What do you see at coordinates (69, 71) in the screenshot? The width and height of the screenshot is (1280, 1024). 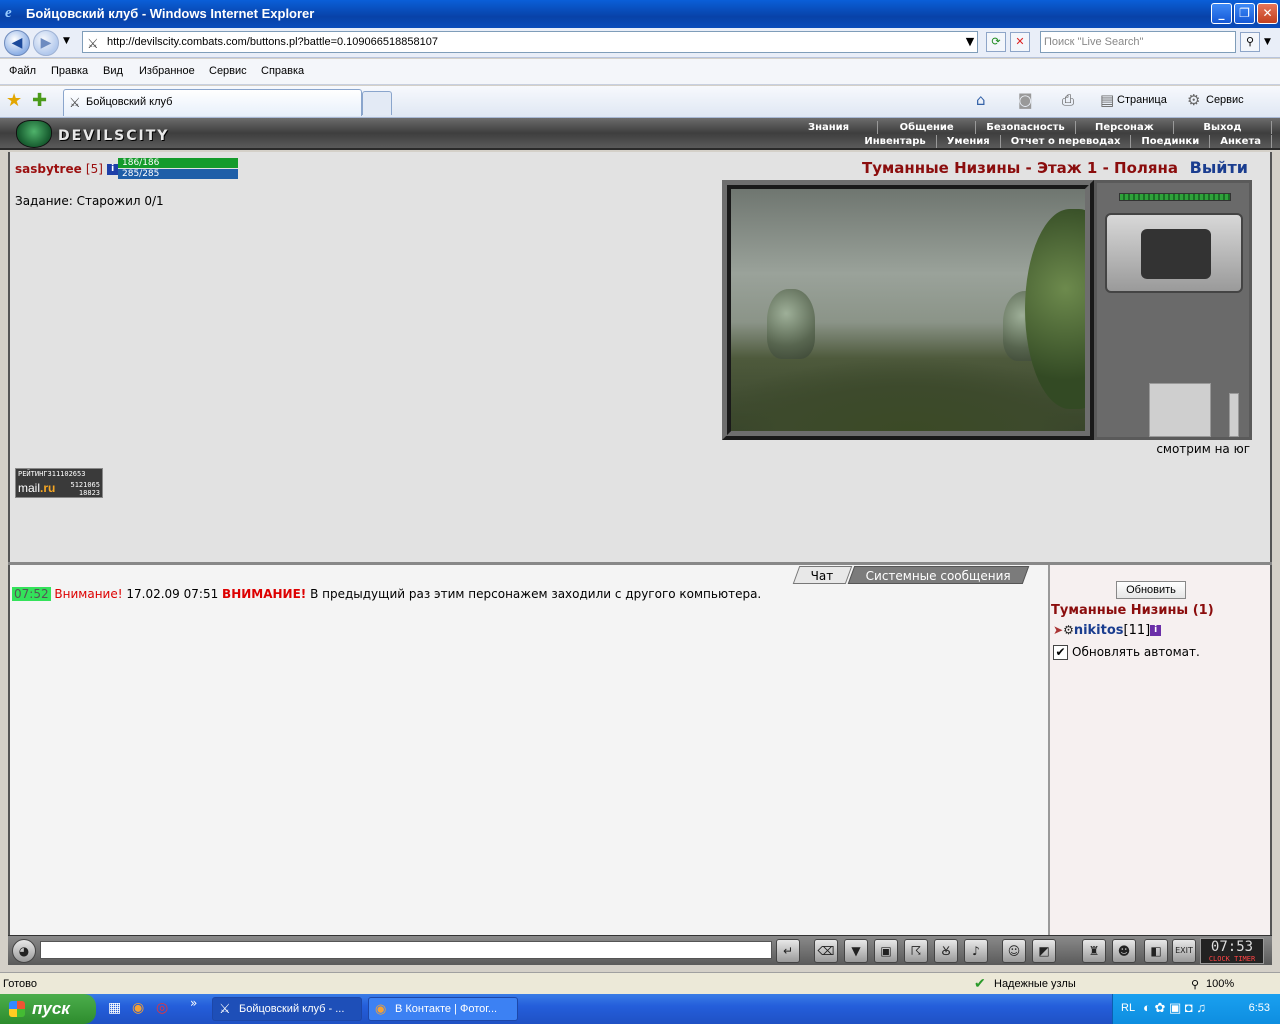 I see `menu-edit: Правка` at bounding box center [69, 71].